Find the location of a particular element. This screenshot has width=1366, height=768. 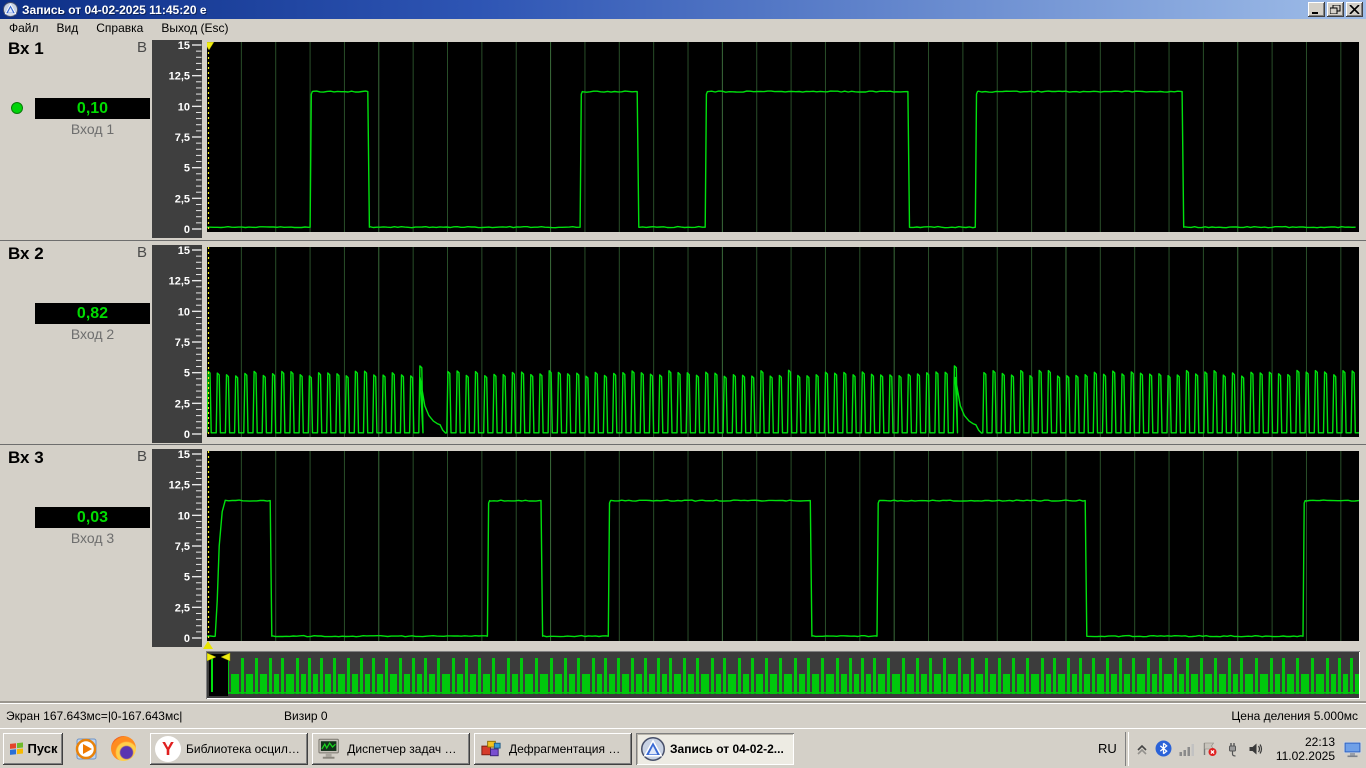

status-cursor-position: Визир 0 is located at coordinates (306, 716).